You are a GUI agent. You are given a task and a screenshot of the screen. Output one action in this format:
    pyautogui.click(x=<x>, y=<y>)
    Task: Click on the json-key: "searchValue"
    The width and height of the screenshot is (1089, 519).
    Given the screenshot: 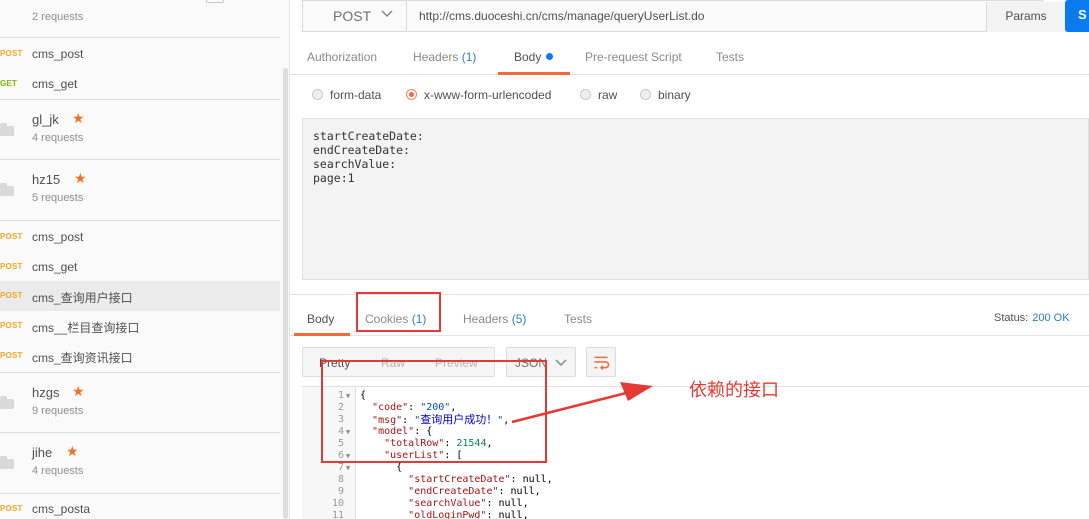 What is the action you would take?
    pyautogui.click(x=447, y=503)
    